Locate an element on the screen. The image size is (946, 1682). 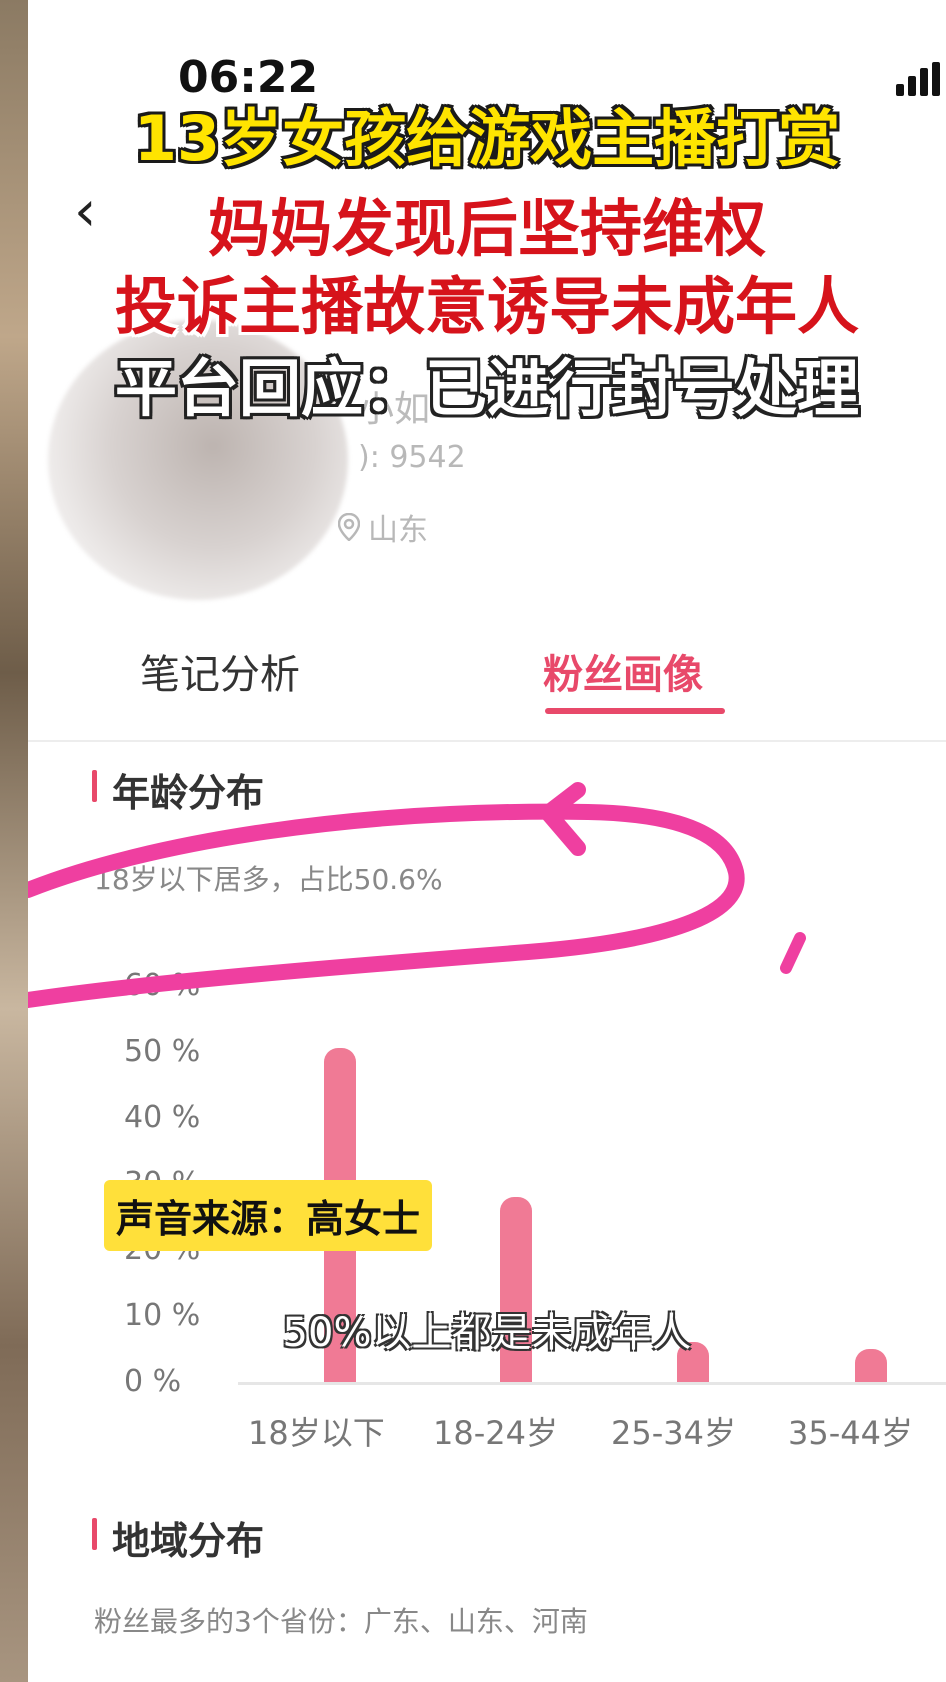
headline-line-3: 投诉主播故意诱导未成年人 is located at coordinates (486, 306).